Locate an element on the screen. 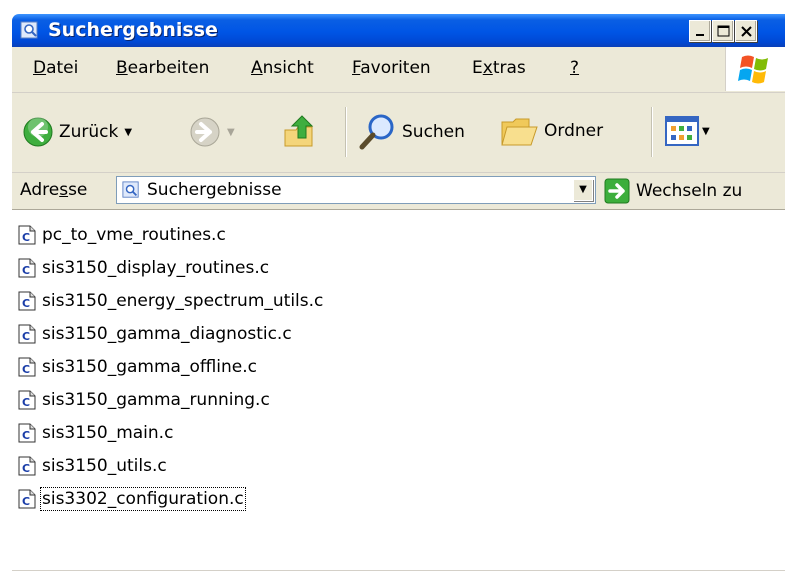 Image resolution: width=785 pixels, height=579 pixels. list-item: C sis3150_display_routines.c is located at coordinates (143, 268).